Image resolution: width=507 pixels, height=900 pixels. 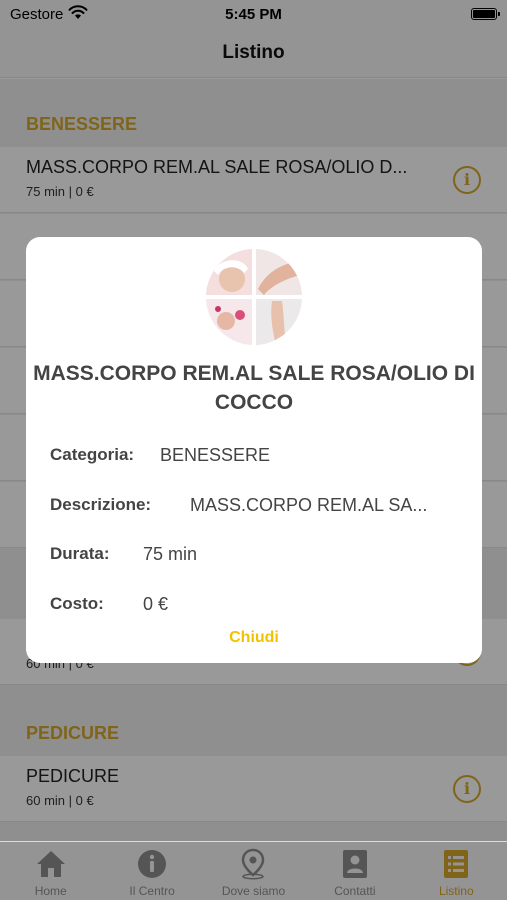 I want to click on durata-label: Durata:, so click(x=80, y=553).